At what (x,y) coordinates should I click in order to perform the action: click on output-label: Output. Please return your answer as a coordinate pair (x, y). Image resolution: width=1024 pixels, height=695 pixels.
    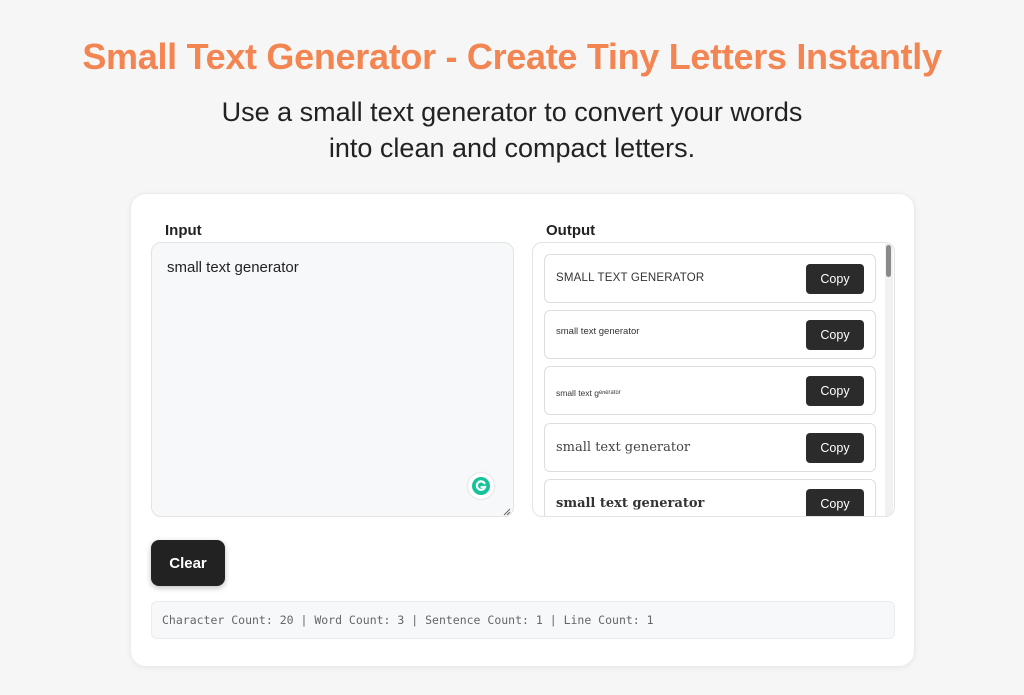
    Looking at the image, I should click on (571, 230).